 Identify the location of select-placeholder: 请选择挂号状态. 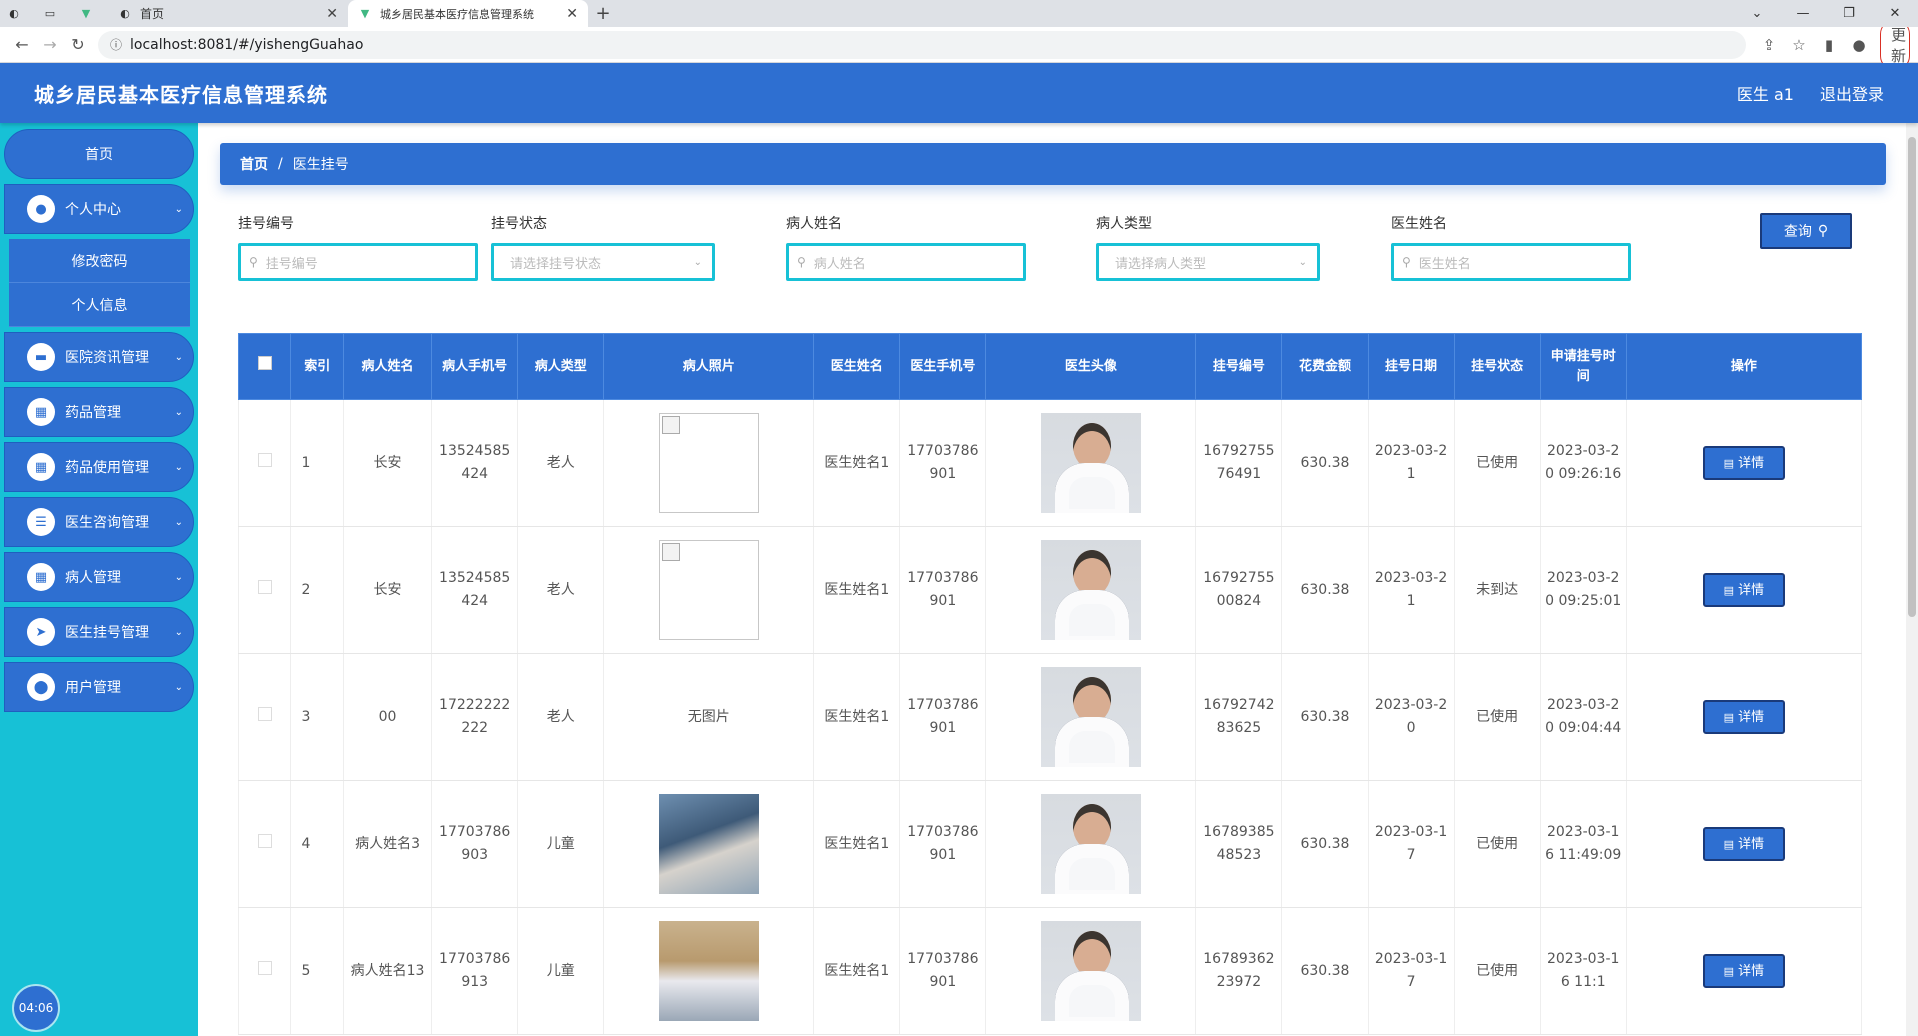
(556, 264).